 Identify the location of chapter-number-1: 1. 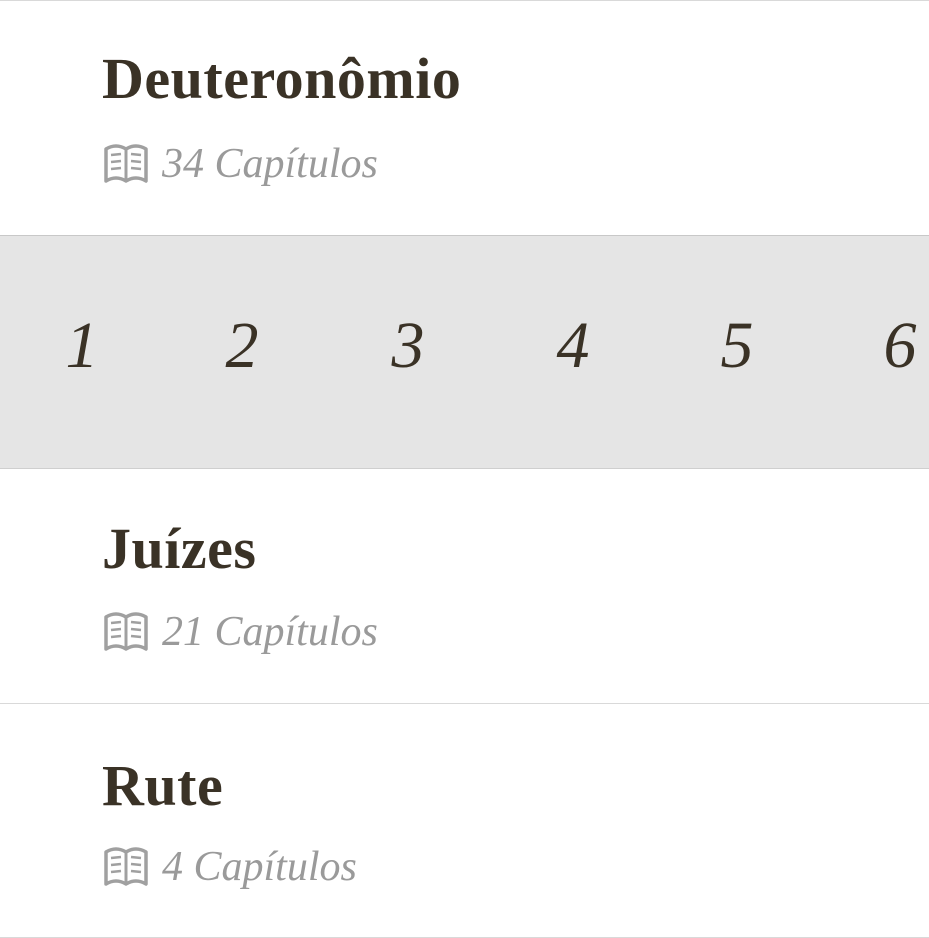
(82, 346).